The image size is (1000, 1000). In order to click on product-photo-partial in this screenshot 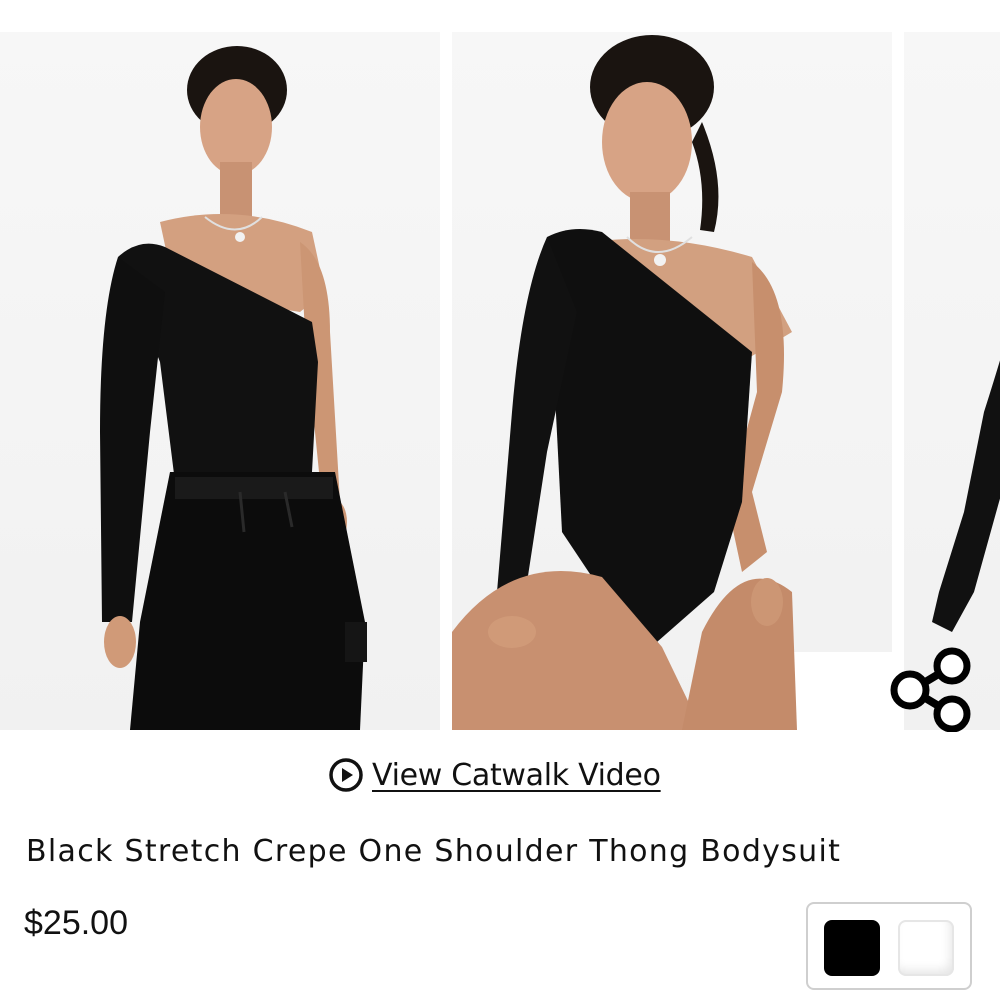, I will do `click(966, 496)`.